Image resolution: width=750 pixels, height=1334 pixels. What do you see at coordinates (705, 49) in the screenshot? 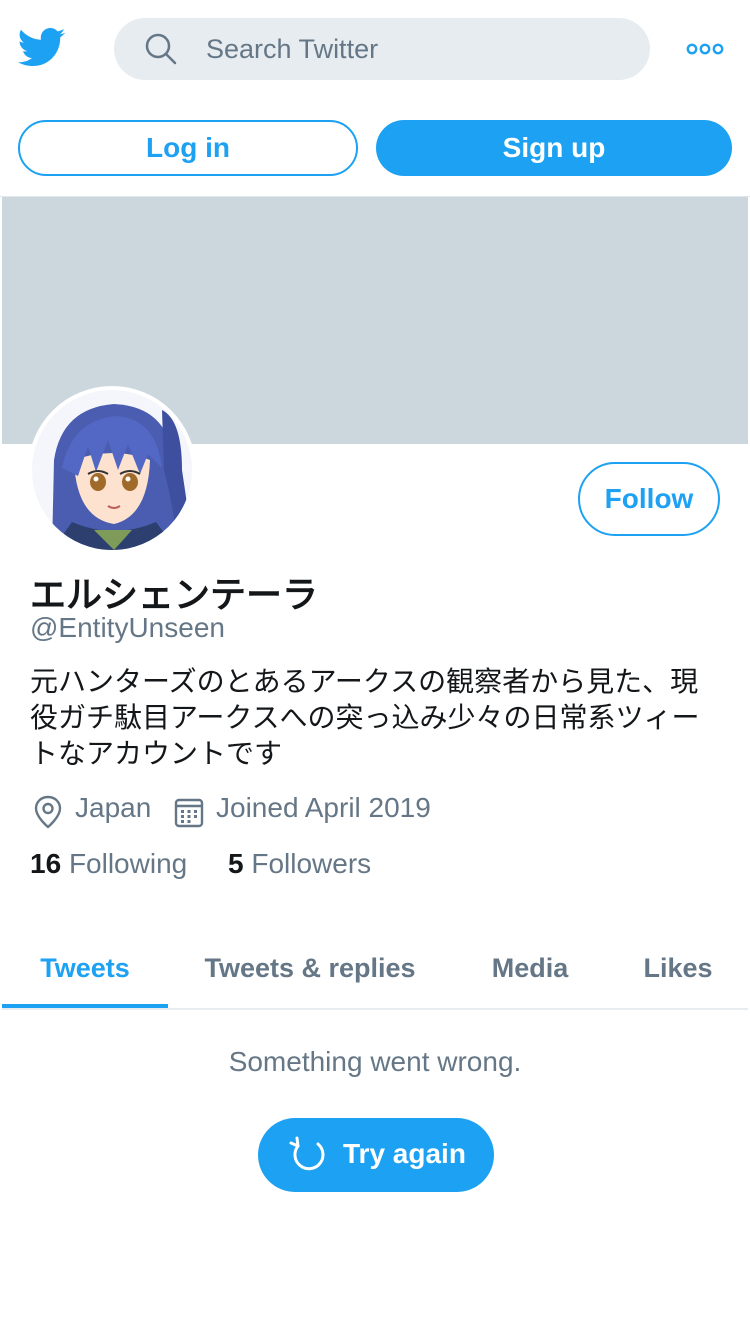
I see `more-dots-icon` at bounding box center [705, 49].